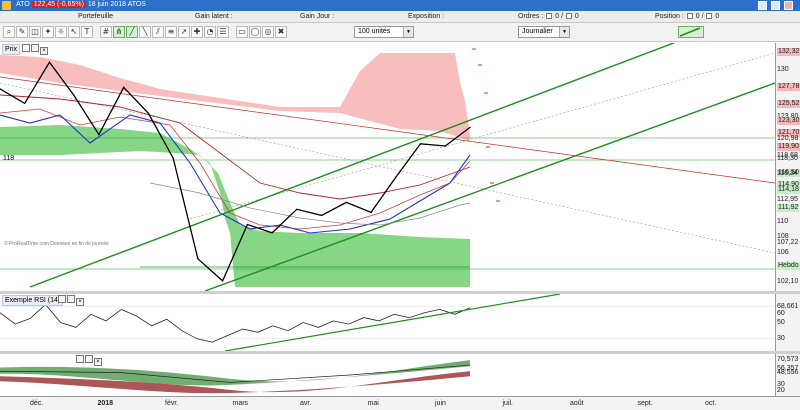 The height and width of the screenshot is (410, 800). Describe the element at coordinates (74, 32) in the screenshot. I see `cursor-icon: ↖` at that location.